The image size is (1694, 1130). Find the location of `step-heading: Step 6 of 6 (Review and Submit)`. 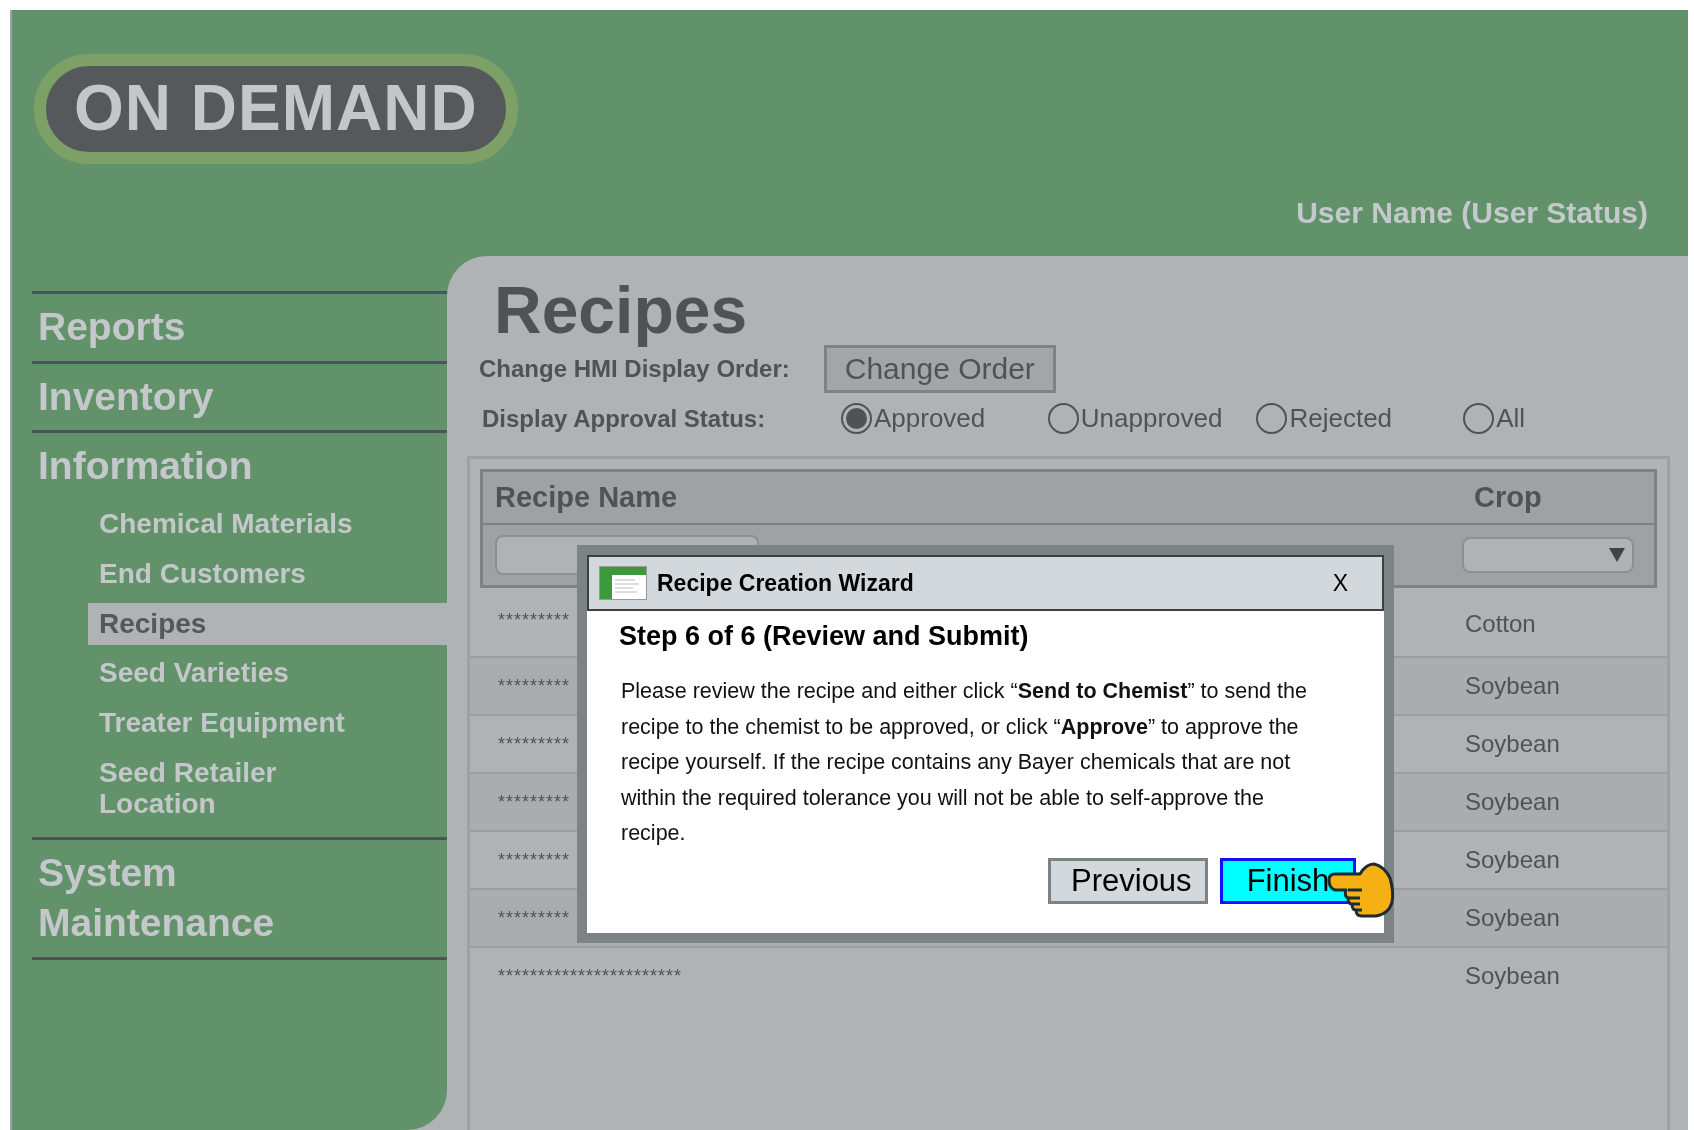

step-heading: Step 6 of 6 (Review and Submit) is located at coordinates (824, 636).